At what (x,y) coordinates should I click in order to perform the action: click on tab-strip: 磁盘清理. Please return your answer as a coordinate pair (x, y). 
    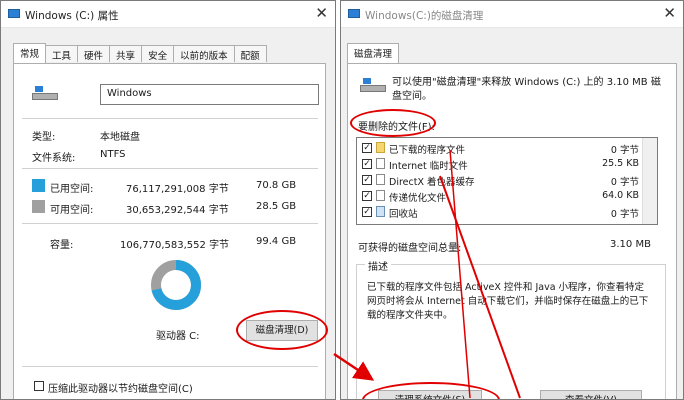
    Looking at the image, I should click on (373, 53).